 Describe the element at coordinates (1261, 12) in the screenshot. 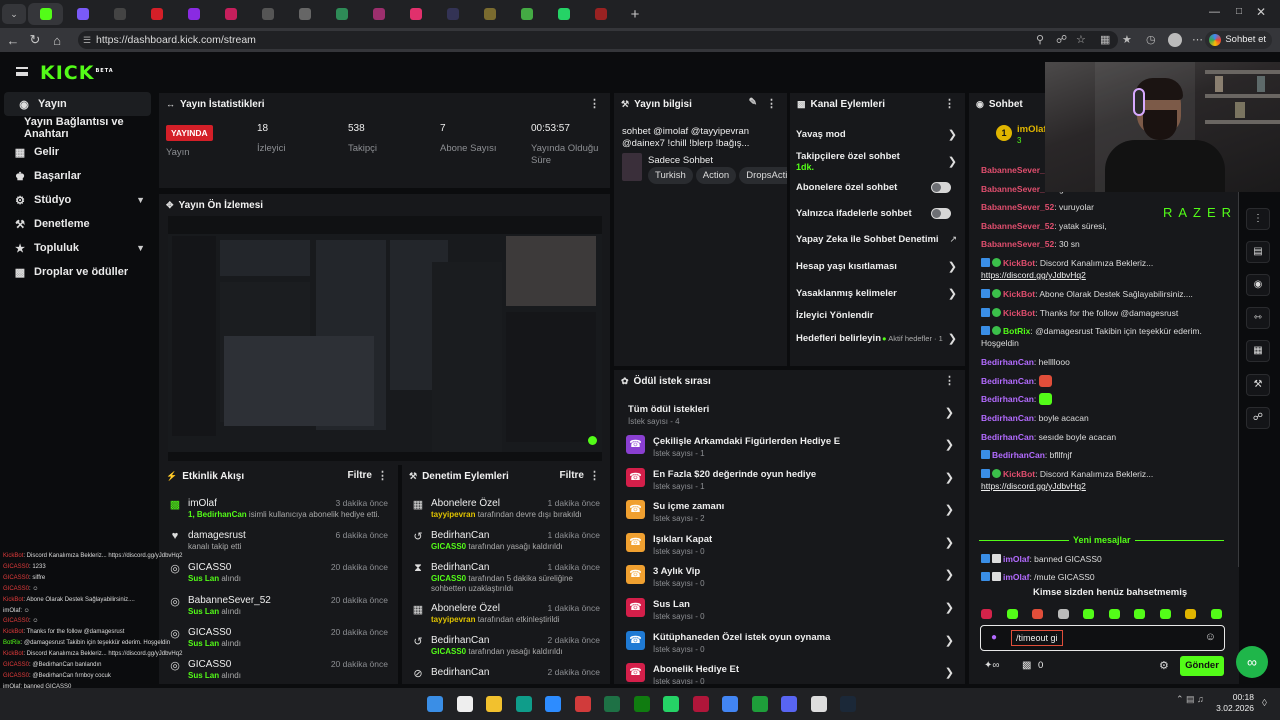

I see `close-window-icon: ✕` at that location.